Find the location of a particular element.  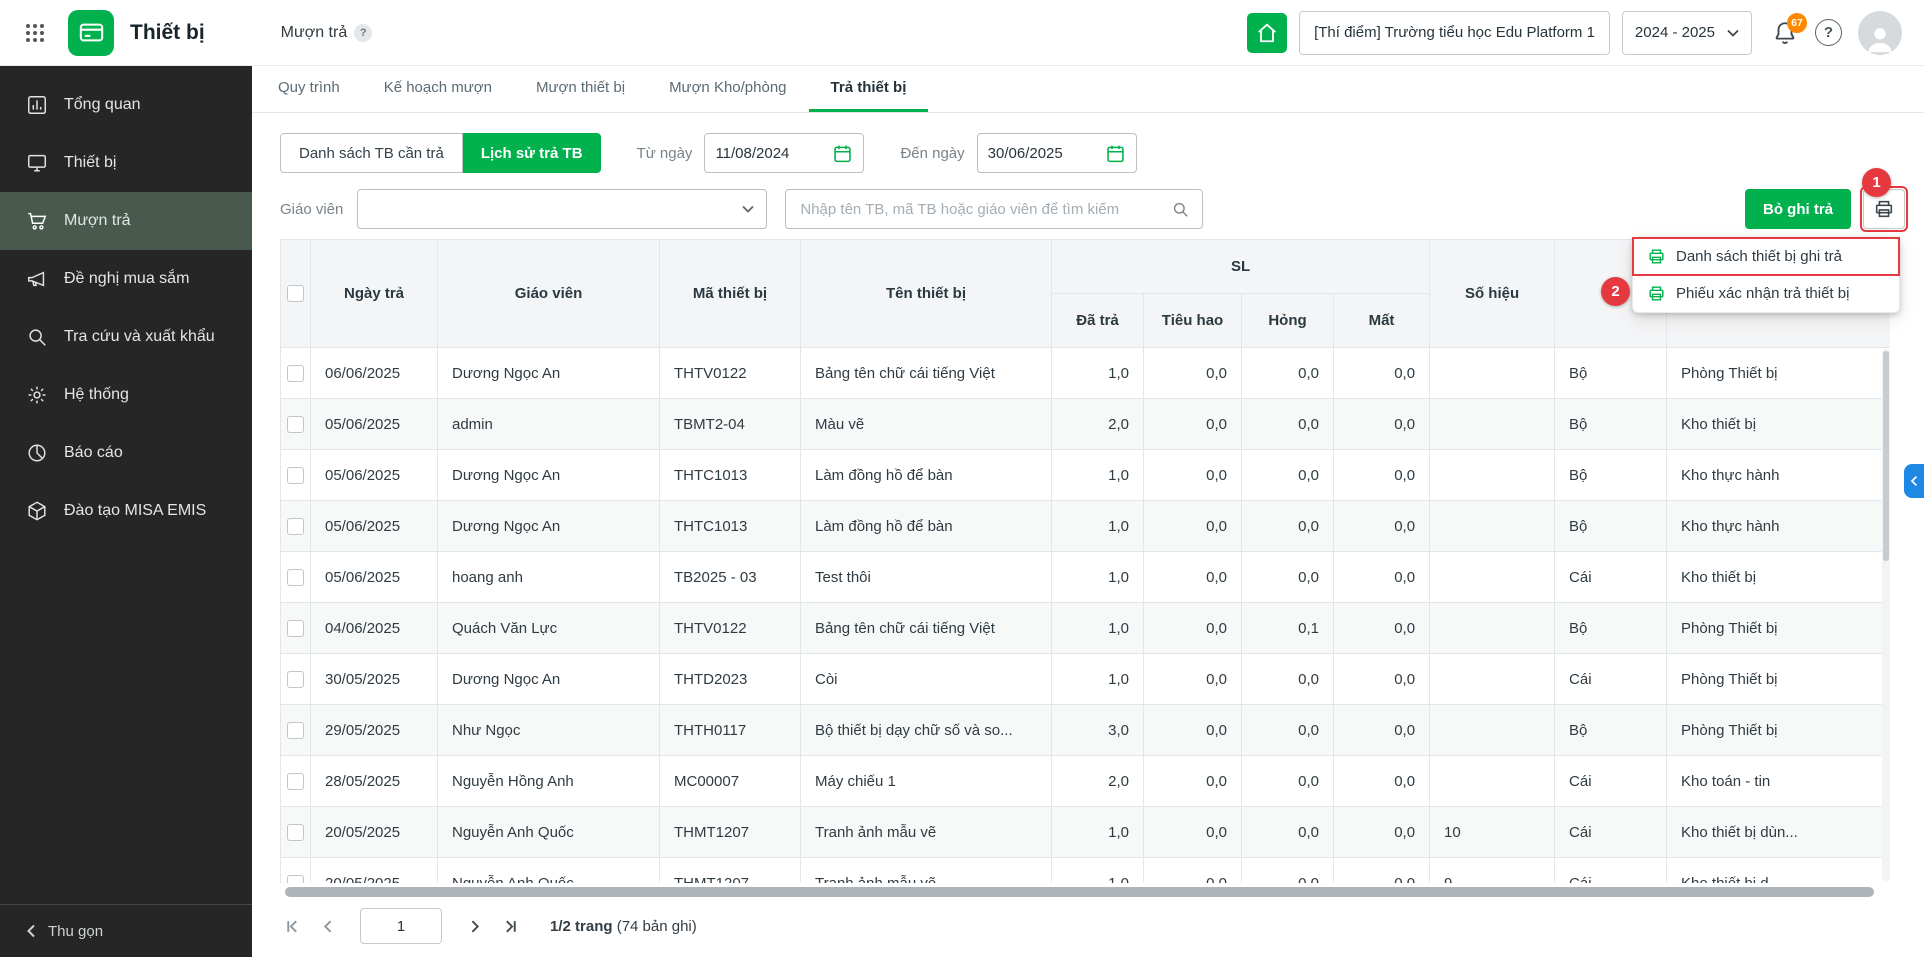

cell-code: THTC1013 is located at coordinates (730, 526).